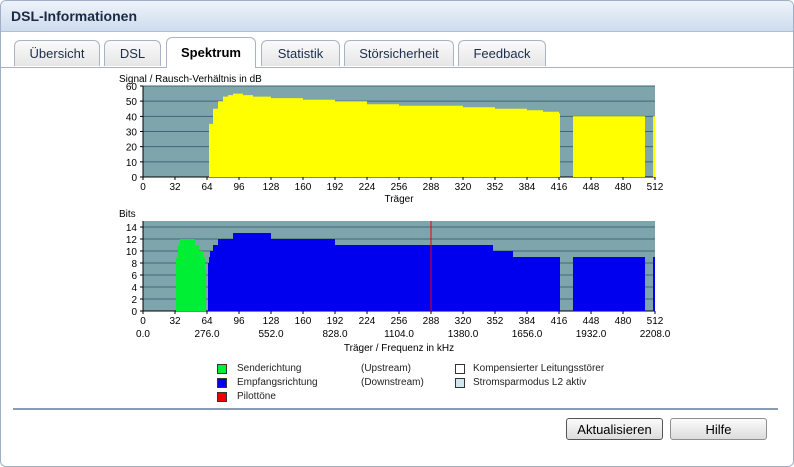 The image size is (794, 467). Describe the element at coordinates (495, 187) in the screenshot. I see `snr-xtick-label: 352` at that location.